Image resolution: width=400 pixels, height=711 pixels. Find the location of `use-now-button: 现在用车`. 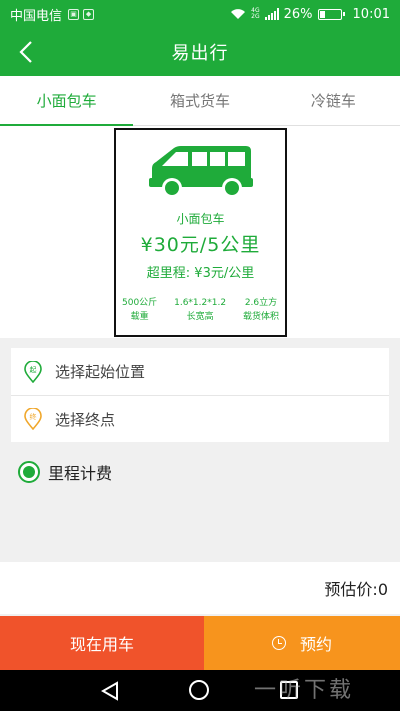

use-now-button: 现在用车 is located at coordinates (102, 643).